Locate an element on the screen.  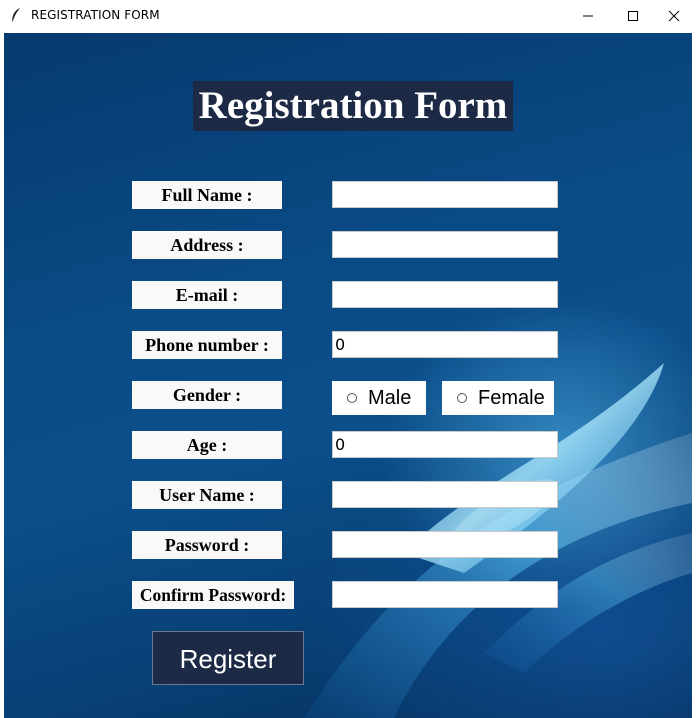
phone-number-label: Phone number : is located at coordinates (207, 345).